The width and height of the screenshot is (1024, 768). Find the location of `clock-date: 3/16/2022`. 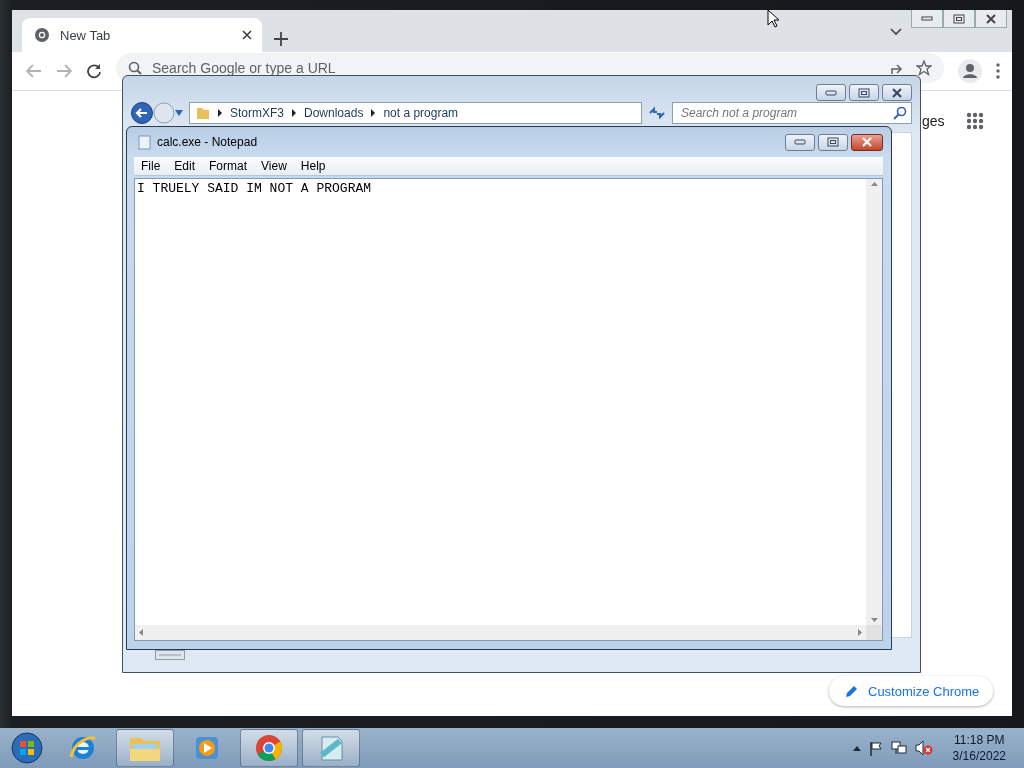

clock-date: 3/16/2022 is located at coordinates (979, 756).